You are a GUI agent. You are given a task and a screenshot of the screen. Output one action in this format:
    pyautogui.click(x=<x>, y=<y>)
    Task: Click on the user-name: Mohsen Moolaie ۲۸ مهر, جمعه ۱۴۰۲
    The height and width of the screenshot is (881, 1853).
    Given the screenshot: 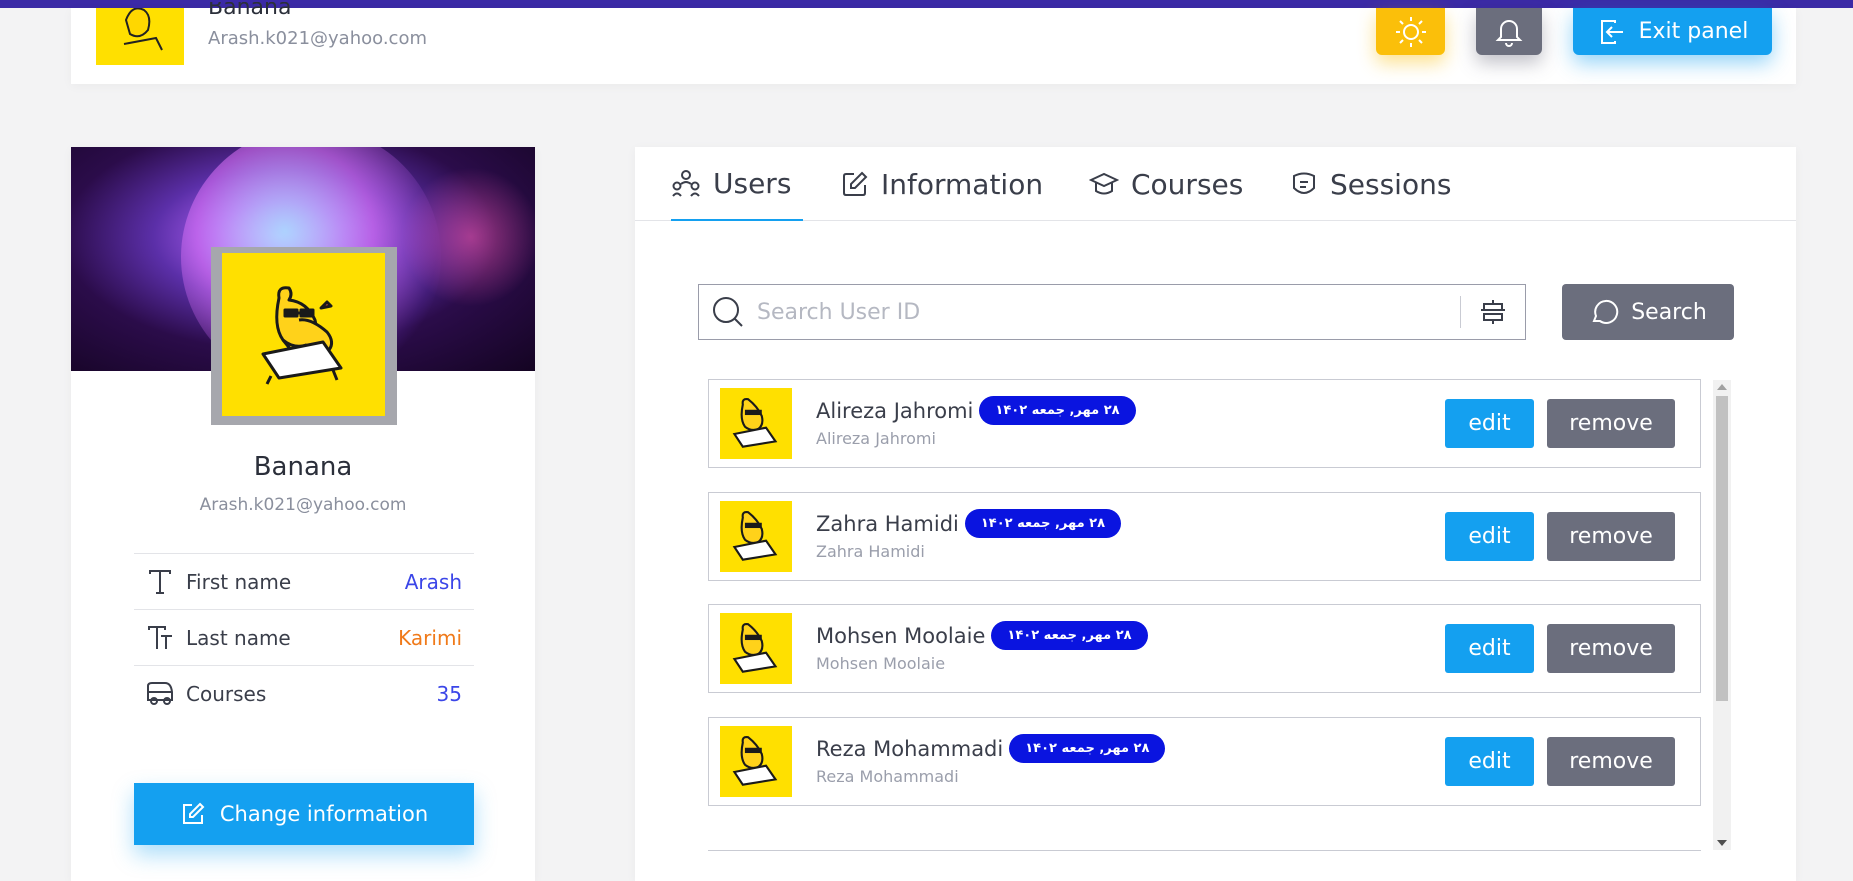 What is the action you would take?
    pyautogui.click(x=982, y=635)
    